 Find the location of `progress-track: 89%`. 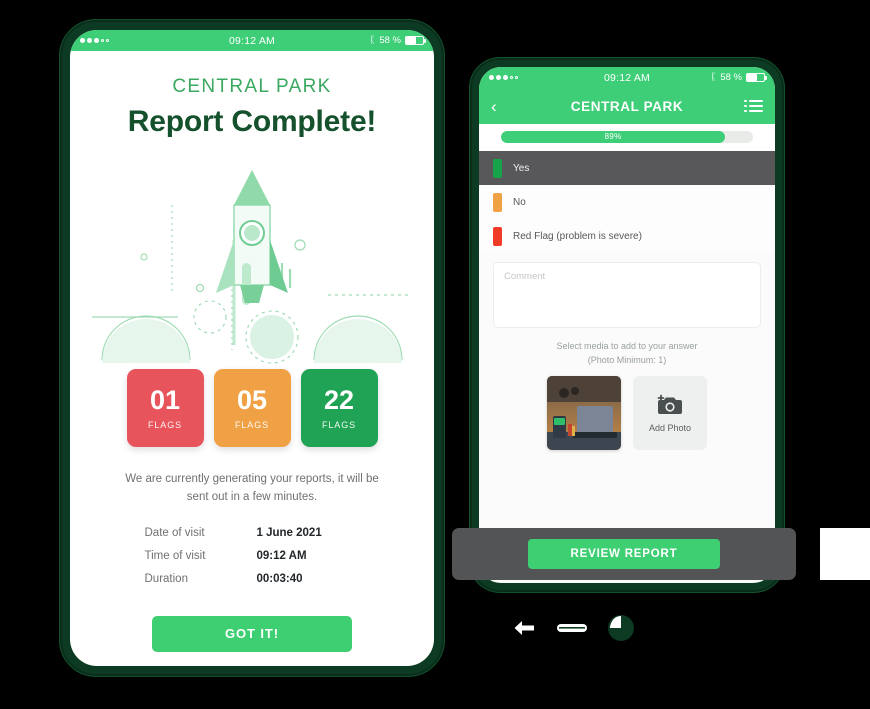

progress-track: 89% is located at coordinates (627, 137).